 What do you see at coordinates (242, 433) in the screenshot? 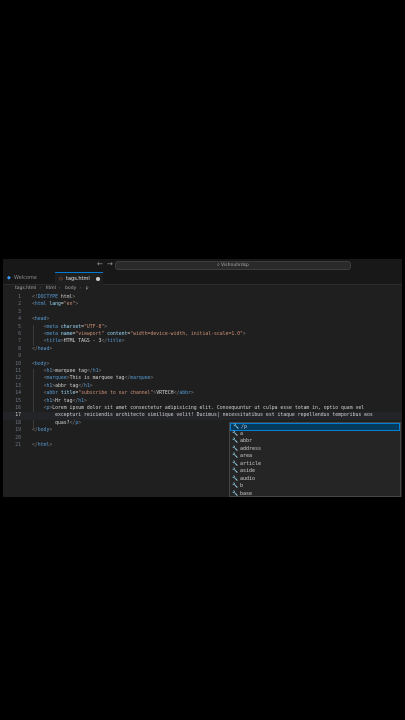
I see `suggestion-label: a` at bounding box center [242, 433].